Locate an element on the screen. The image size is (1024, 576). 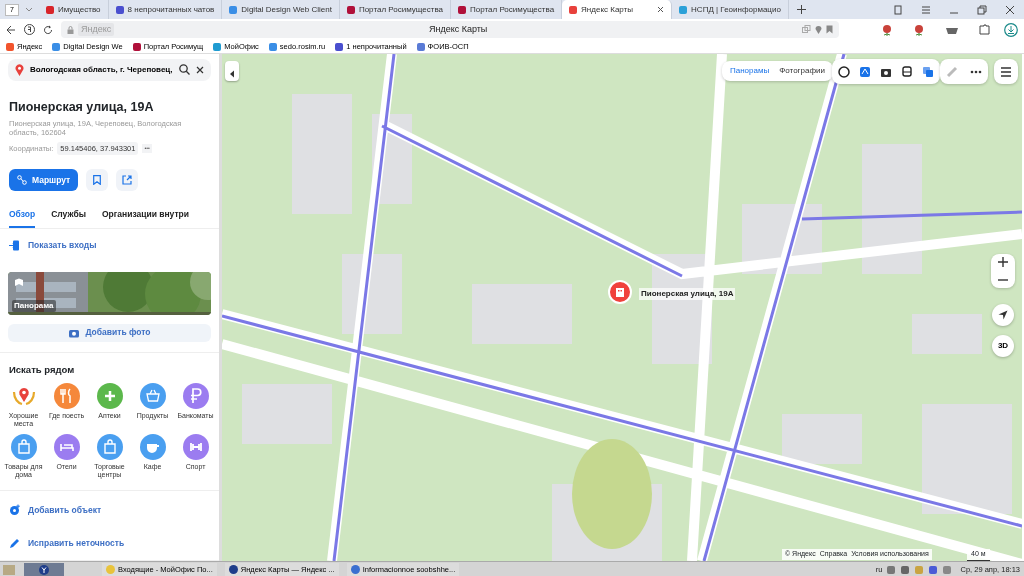
share-button is located at coordinates (127, 180).